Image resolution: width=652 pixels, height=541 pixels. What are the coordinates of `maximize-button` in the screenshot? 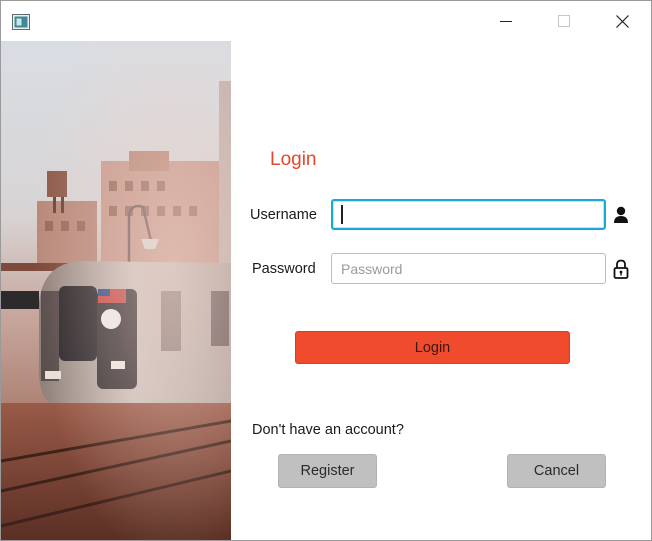 It's located at (564, 21).